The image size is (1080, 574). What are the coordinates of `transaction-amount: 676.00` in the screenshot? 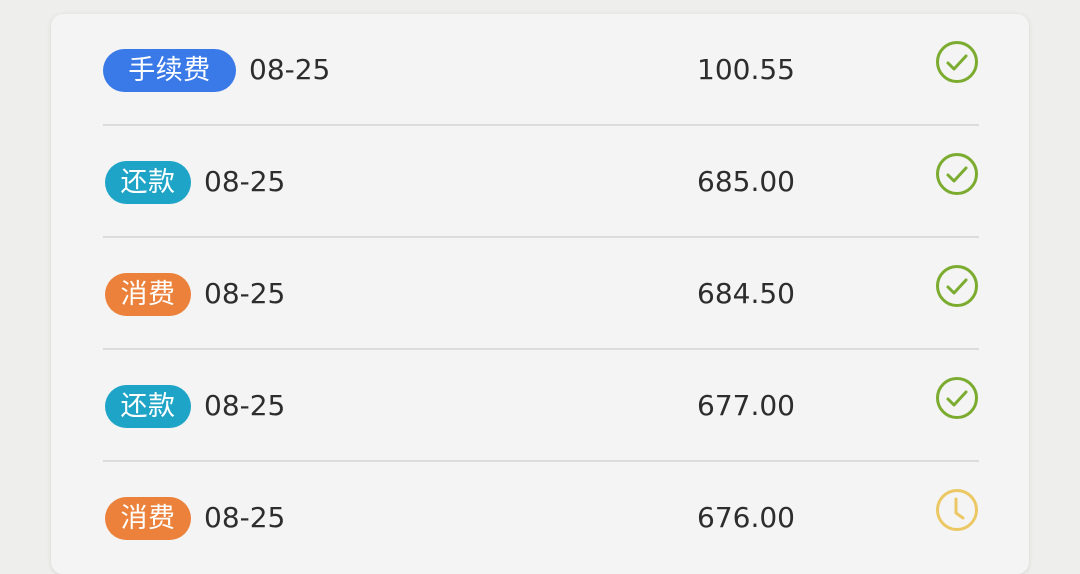 It's located at (746, 517).